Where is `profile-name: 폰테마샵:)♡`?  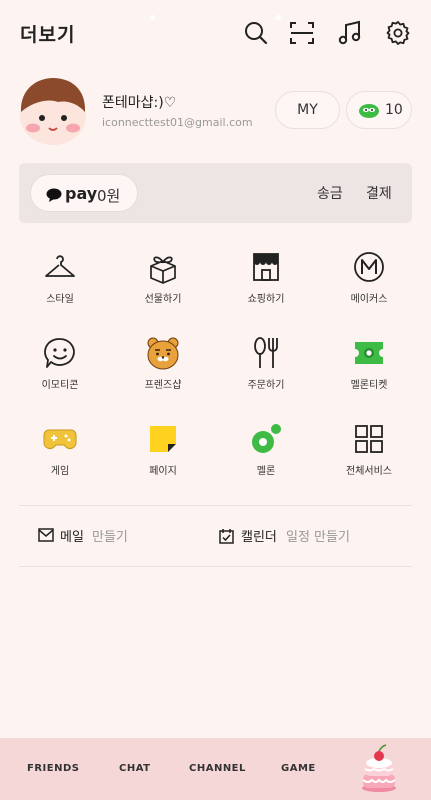 profile-name: 폰테마샵:)♡ is located at coordinates (139, 103).